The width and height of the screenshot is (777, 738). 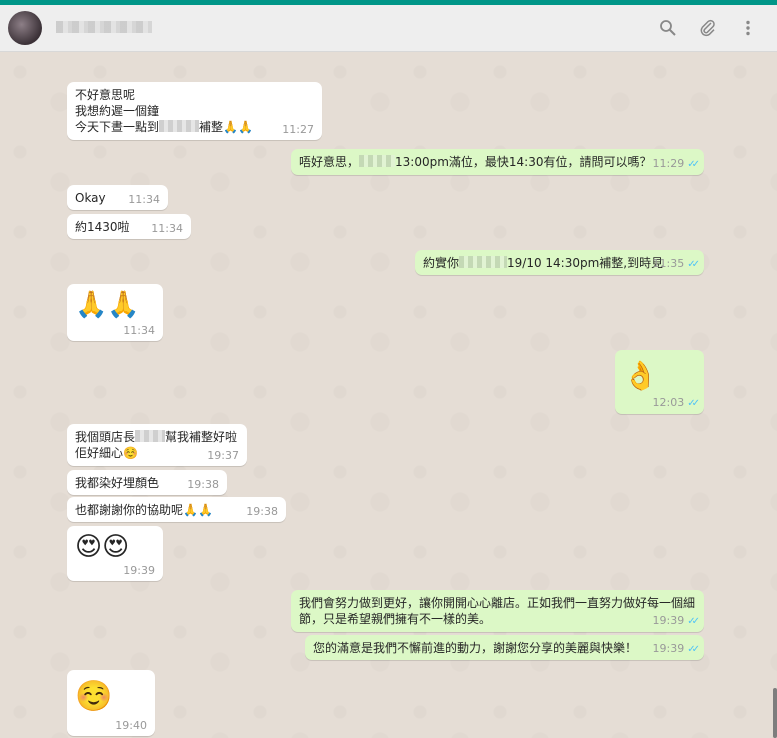 What do you see at coordinates (640, 375) in the screenshot?
I see `emoji: 👌` at bounding box center [640, 375].